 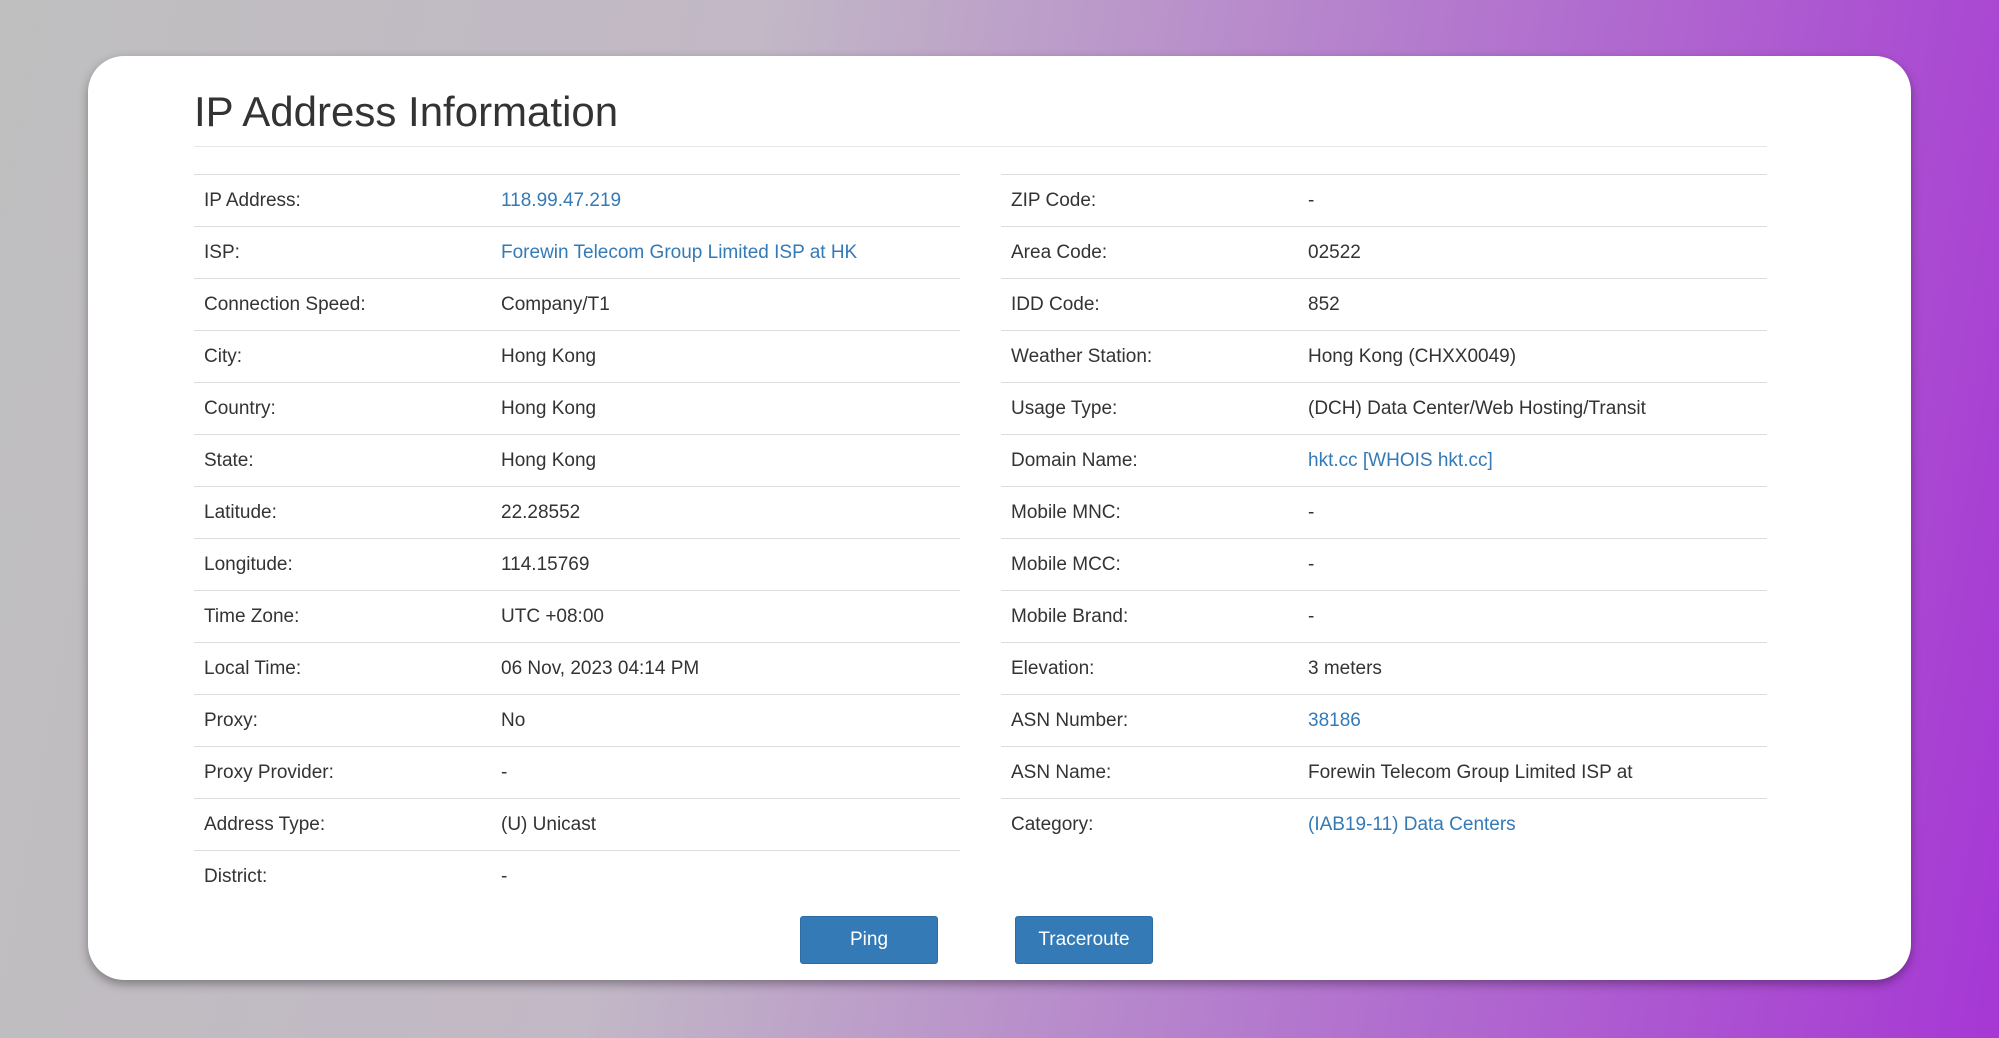 What do you see at coordinates (504, 876) in the screenshot?
I see `field-value-district: -` at bounding box center [504, 876].